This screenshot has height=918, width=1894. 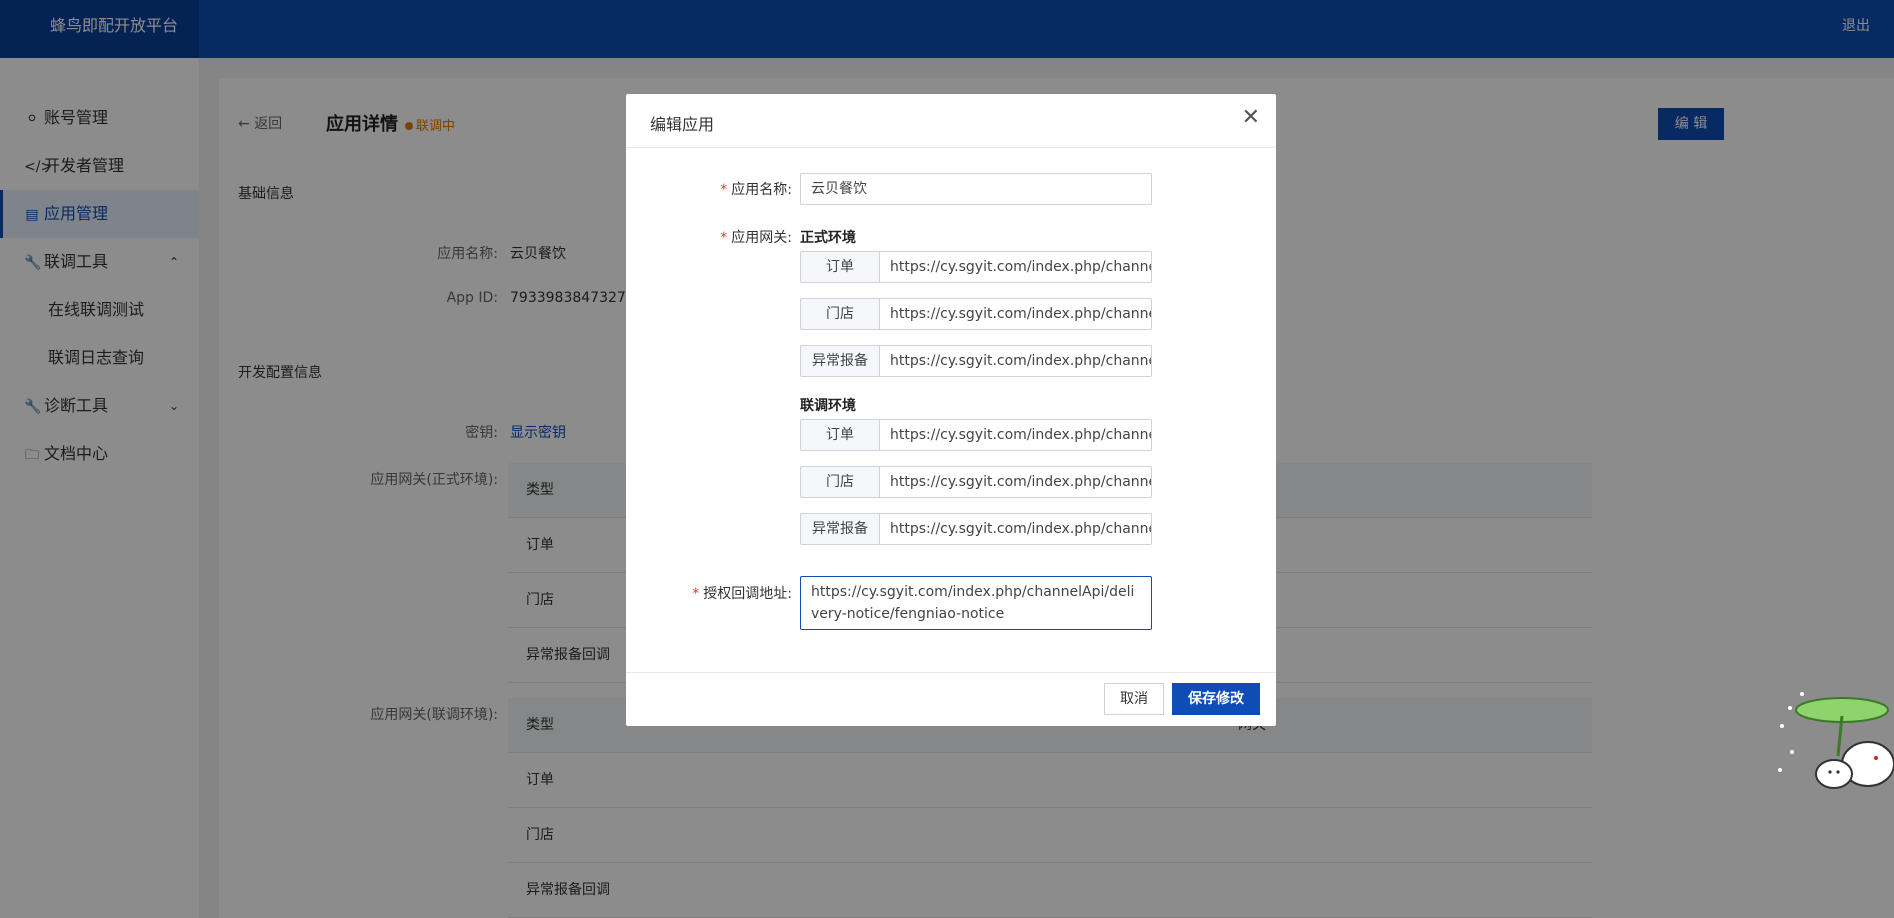 I want to click on prod-env-label: 正式环境, so click(x=828, y=238).